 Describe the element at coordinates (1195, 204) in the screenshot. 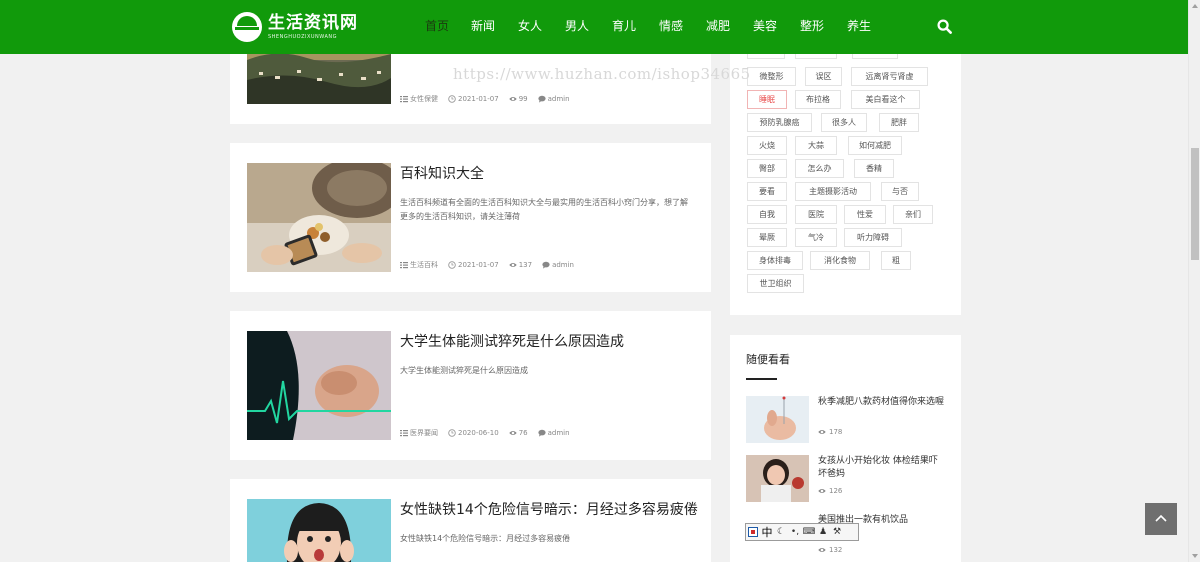

I see `scrollbar-thumb` at that location.